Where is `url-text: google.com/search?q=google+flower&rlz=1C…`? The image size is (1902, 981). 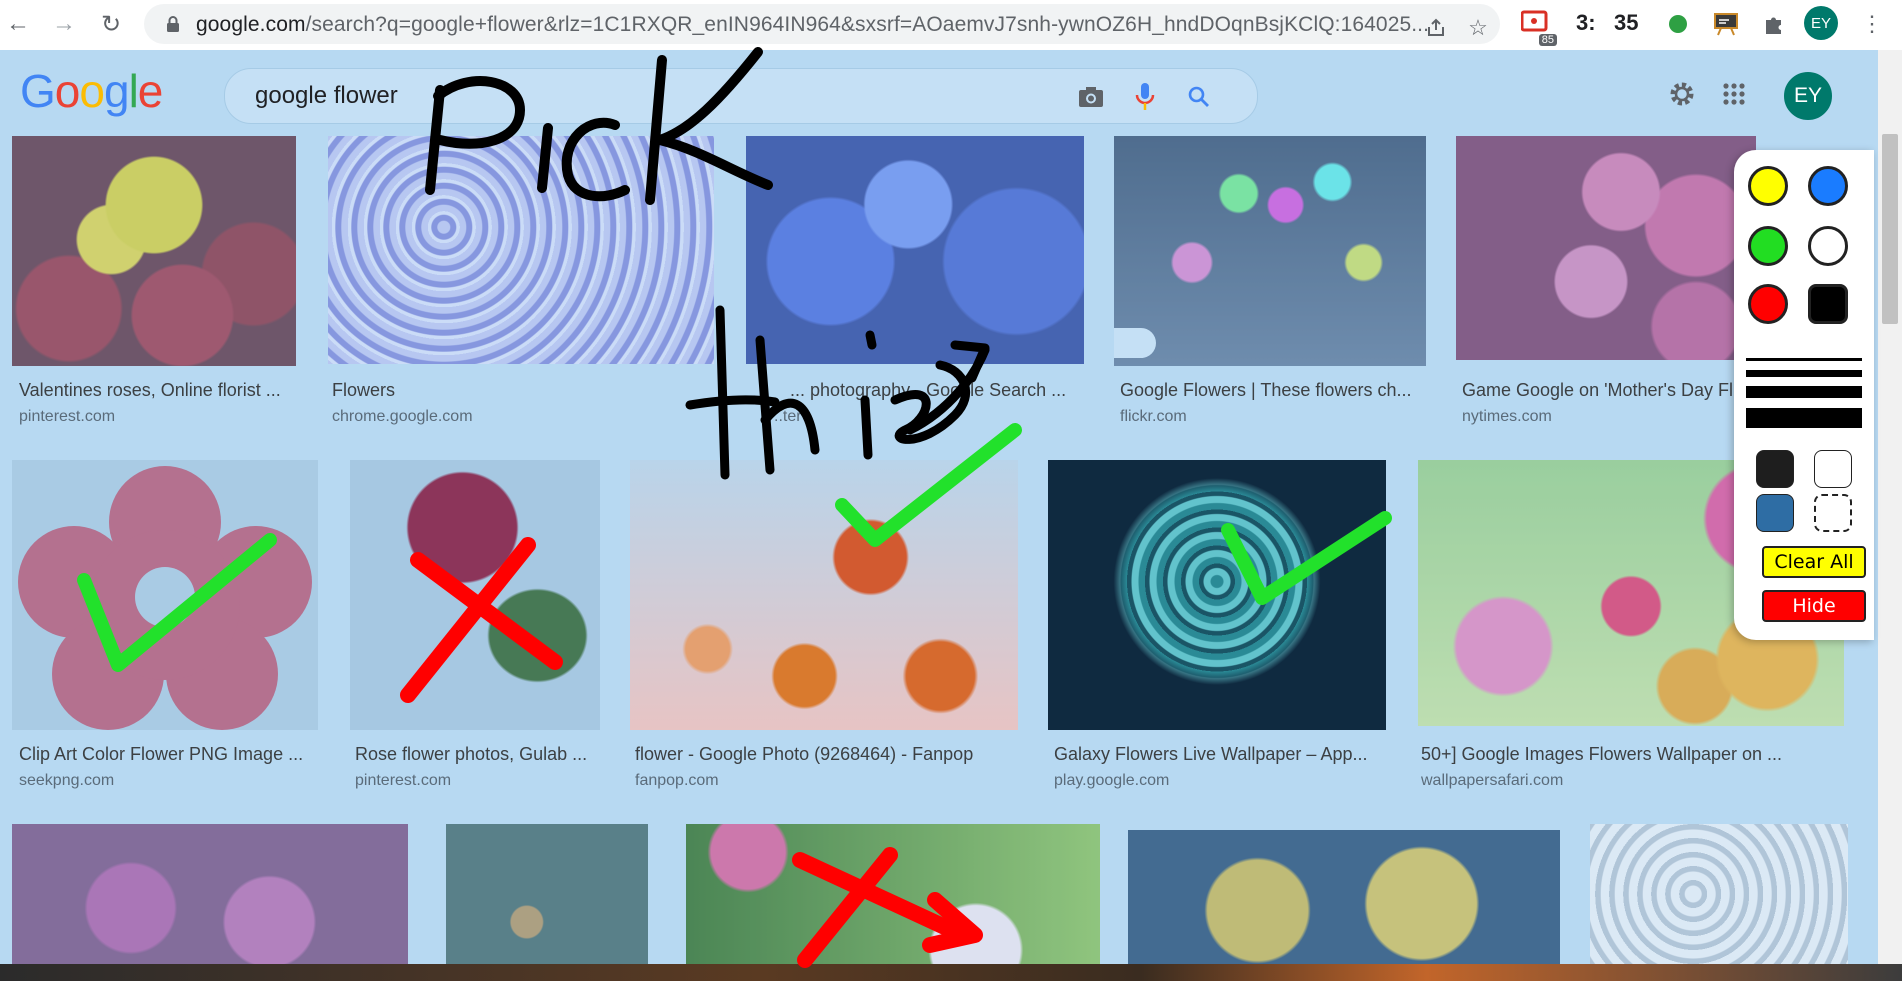 url-text: google.com/search?q=google+flower&rlz=1C… is located at coordinates (813, 24).